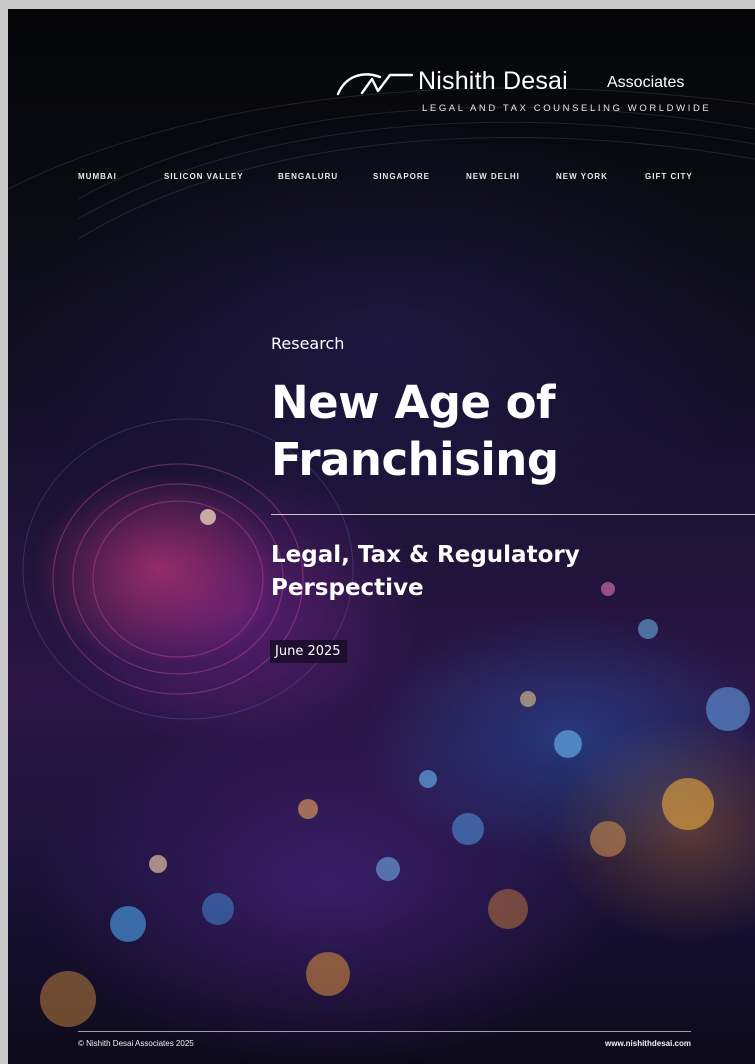  Describe the element at coordinates (646, 82) in the screenshot. I see `firm-name-suffix: Associates` at that location.